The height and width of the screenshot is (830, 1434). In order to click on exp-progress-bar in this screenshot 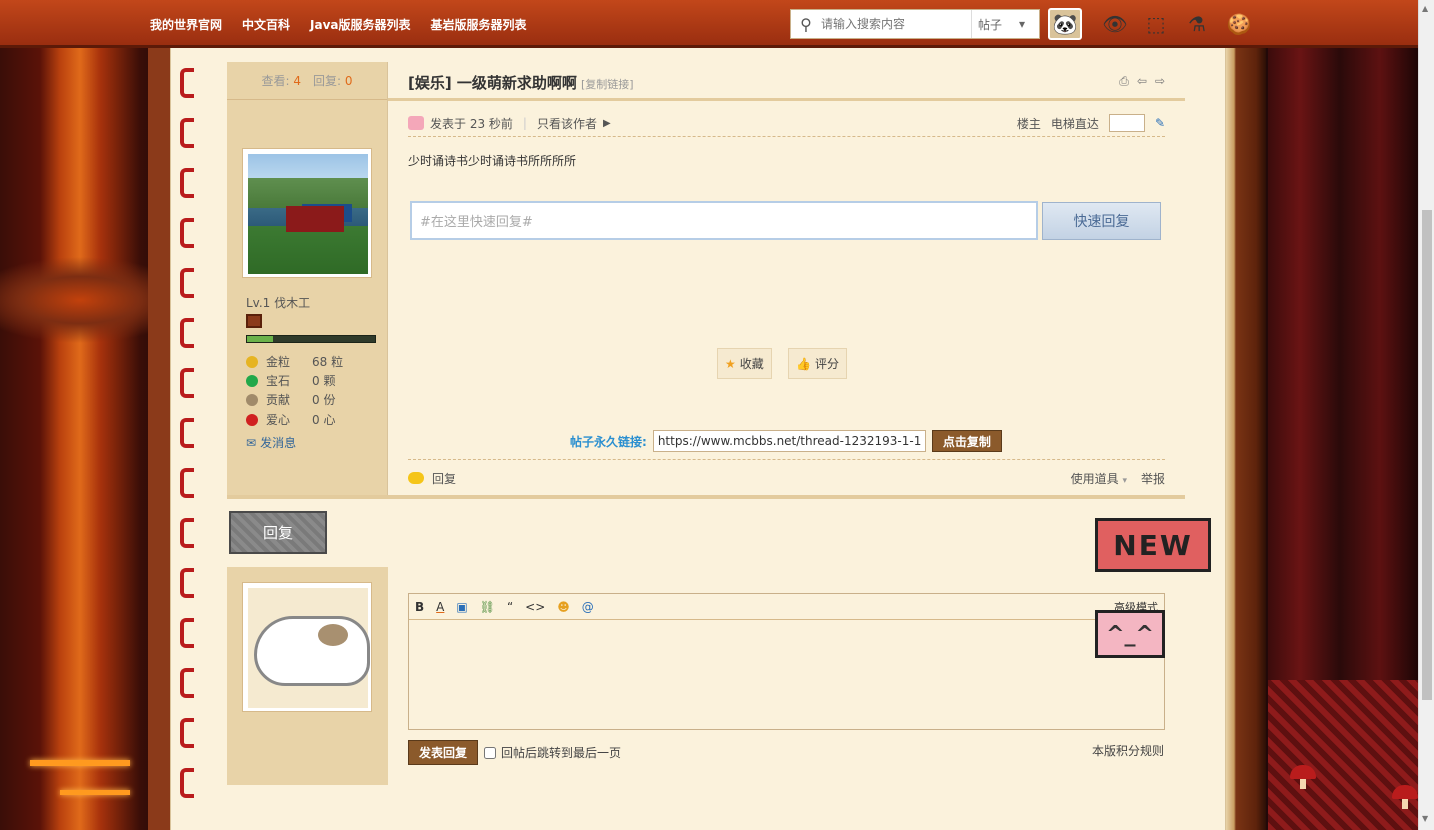, I will do `click(311, 339)`.